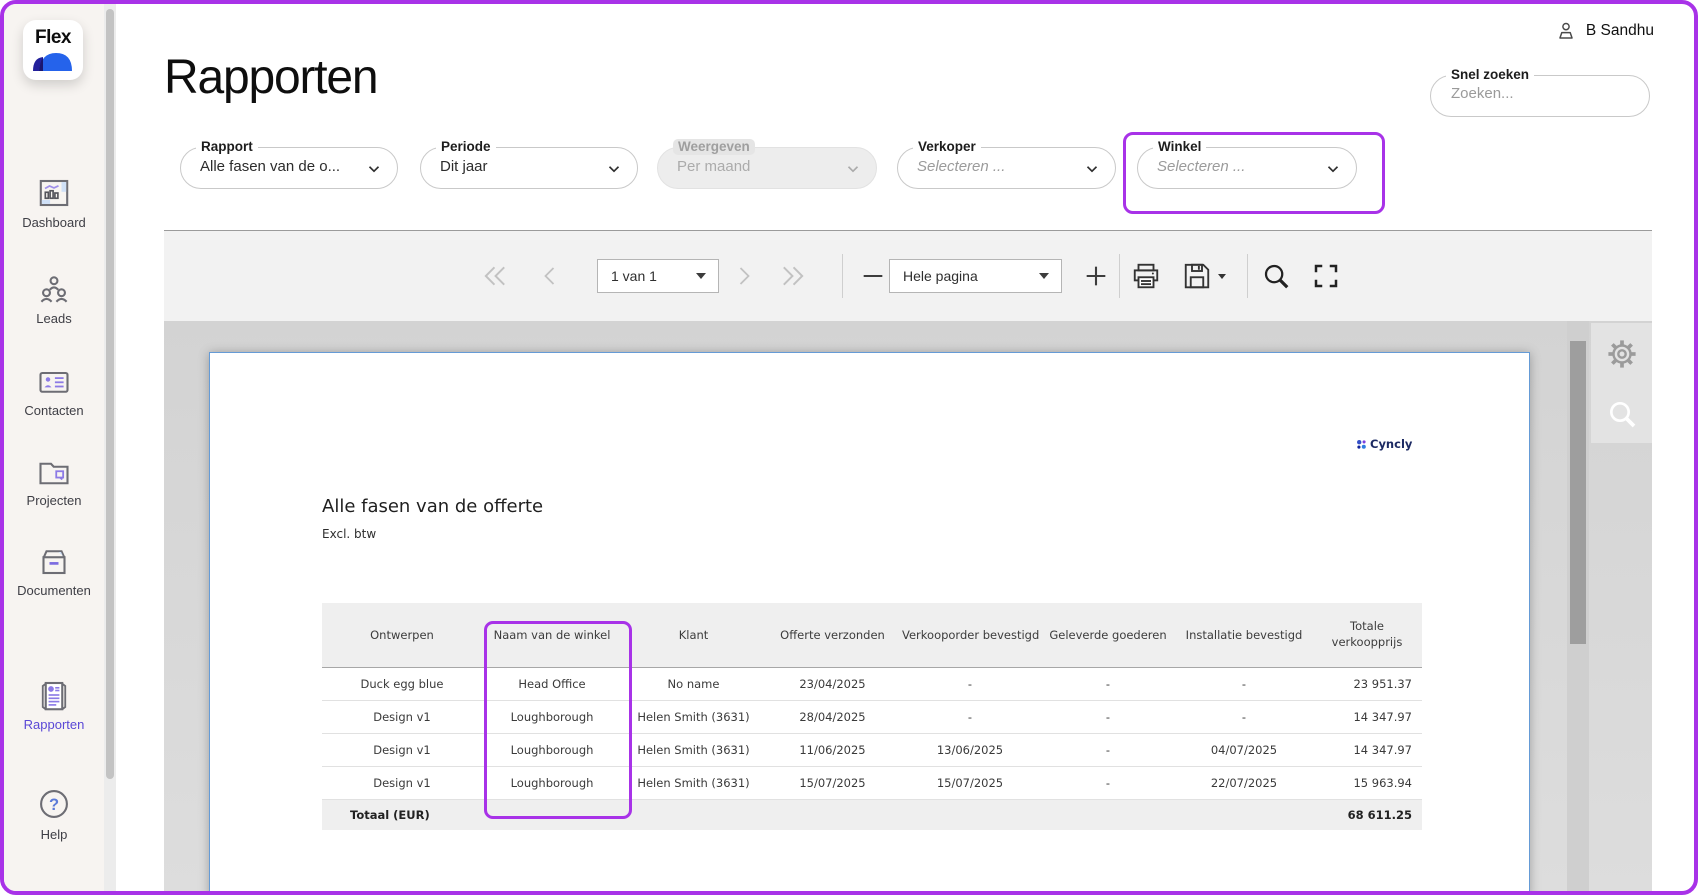  I want to click on sidebar-scrollbar-thumb, so click(110, 394).